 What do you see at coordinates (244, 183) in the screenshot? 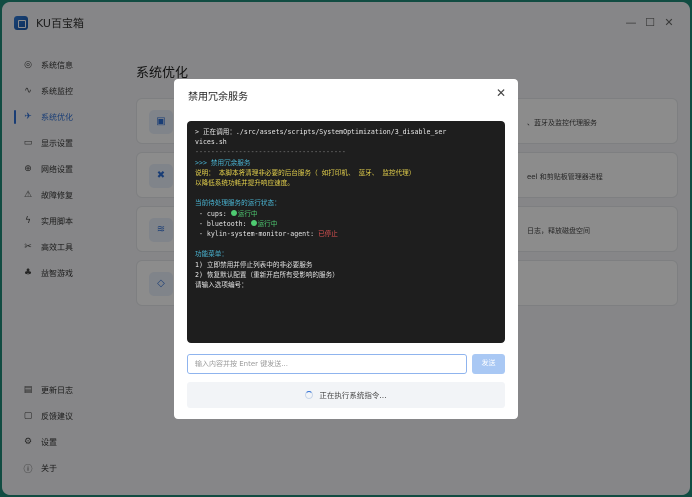
I see `terminal-line: 以降低系统功耗并提升响应速度。` at bounding box center [244, 183].